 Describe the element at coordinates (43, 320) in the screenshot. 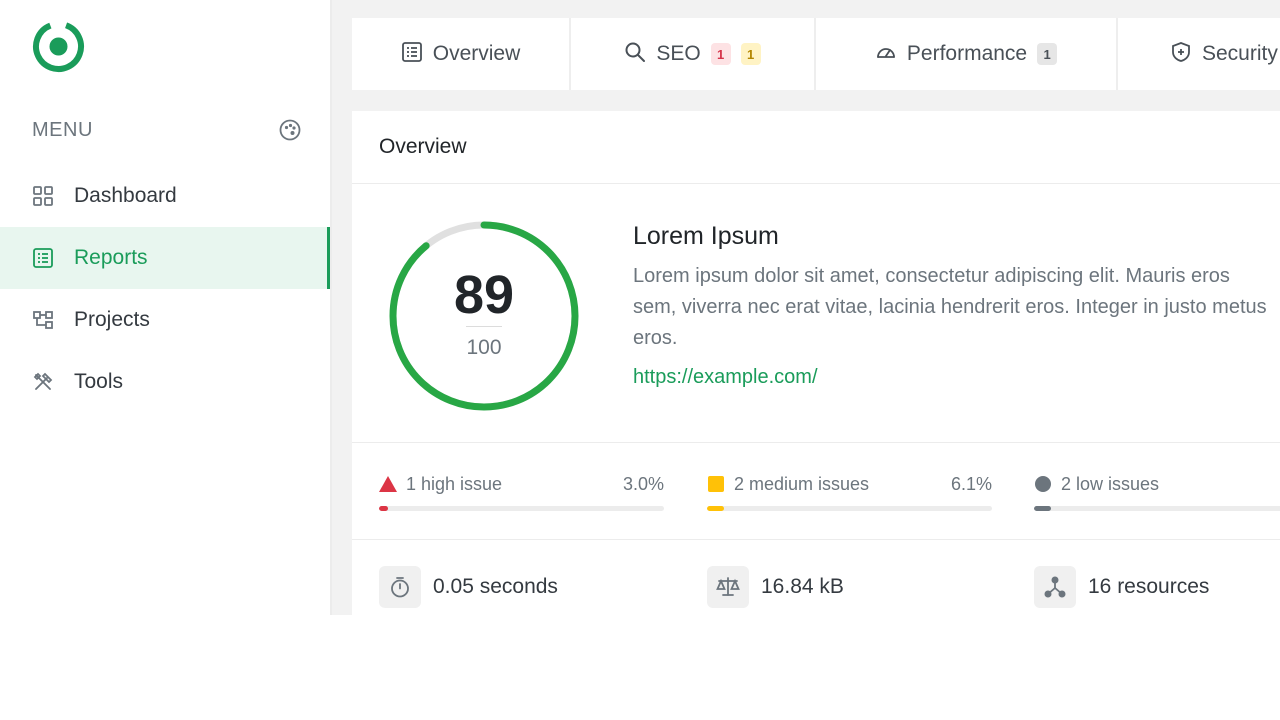

I see `projects-icon` at that location.